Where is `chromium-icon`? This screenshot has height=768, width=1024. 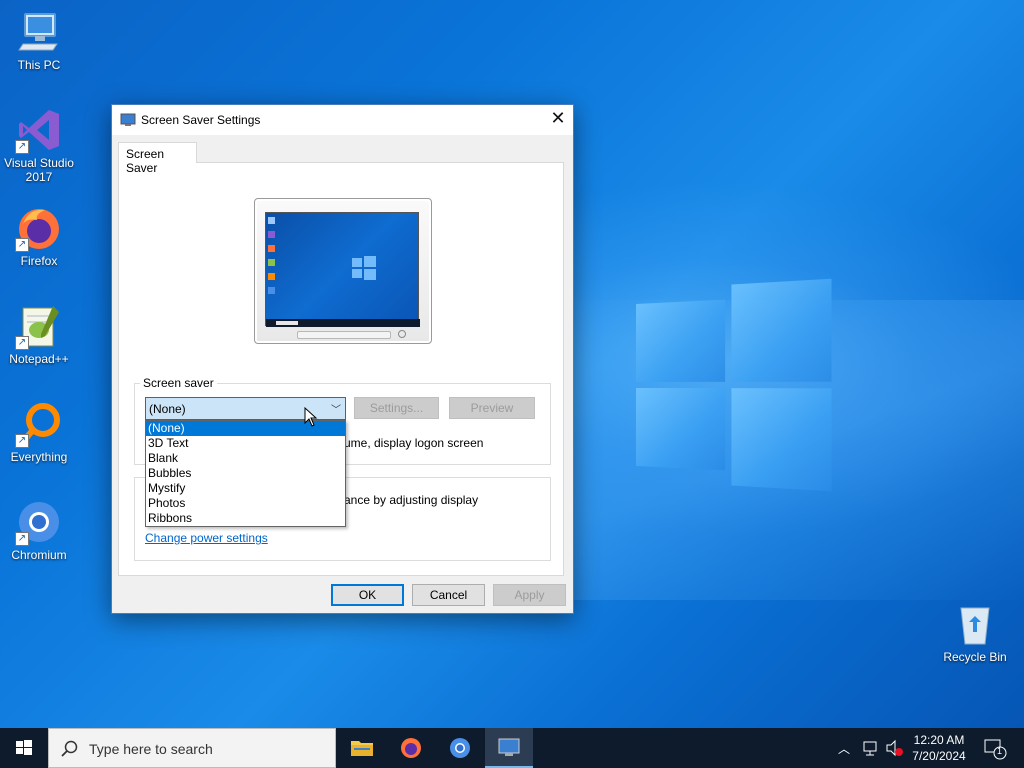 chromium-icon is located at coordinates (460, 748).